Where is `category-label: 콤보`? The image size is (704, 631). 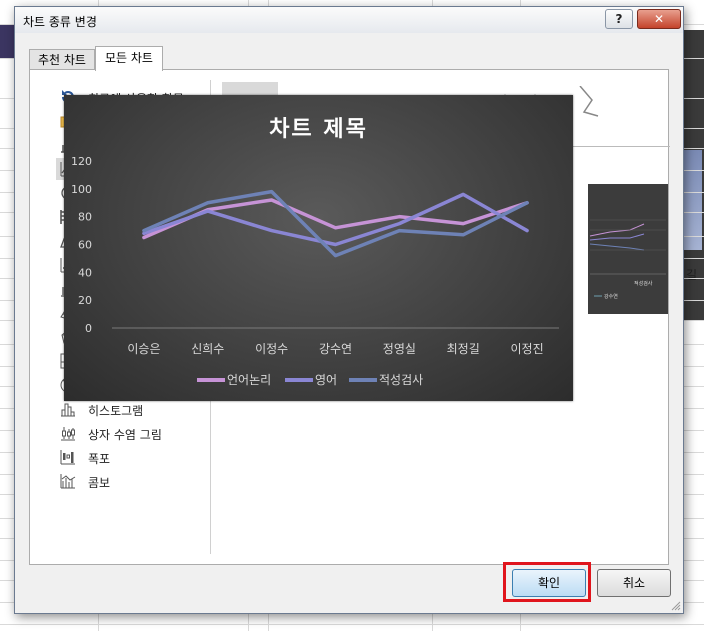 category-label: 콤보 is located at coordinates (99, 483).